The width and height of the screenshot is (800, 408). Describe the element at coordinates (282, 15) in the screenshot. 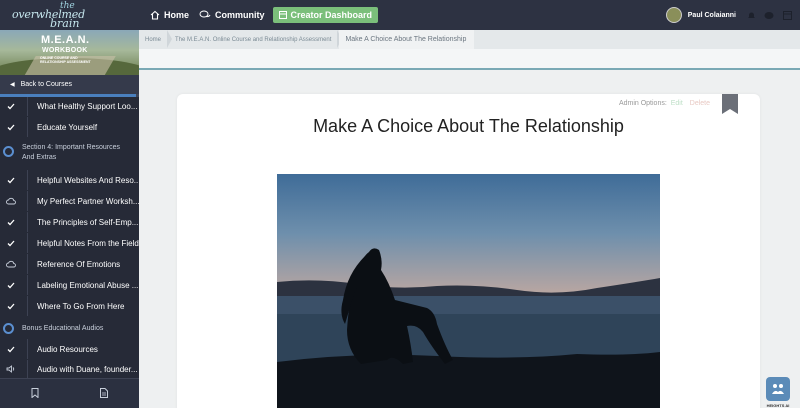

I see `dashboard-icon` at that location.